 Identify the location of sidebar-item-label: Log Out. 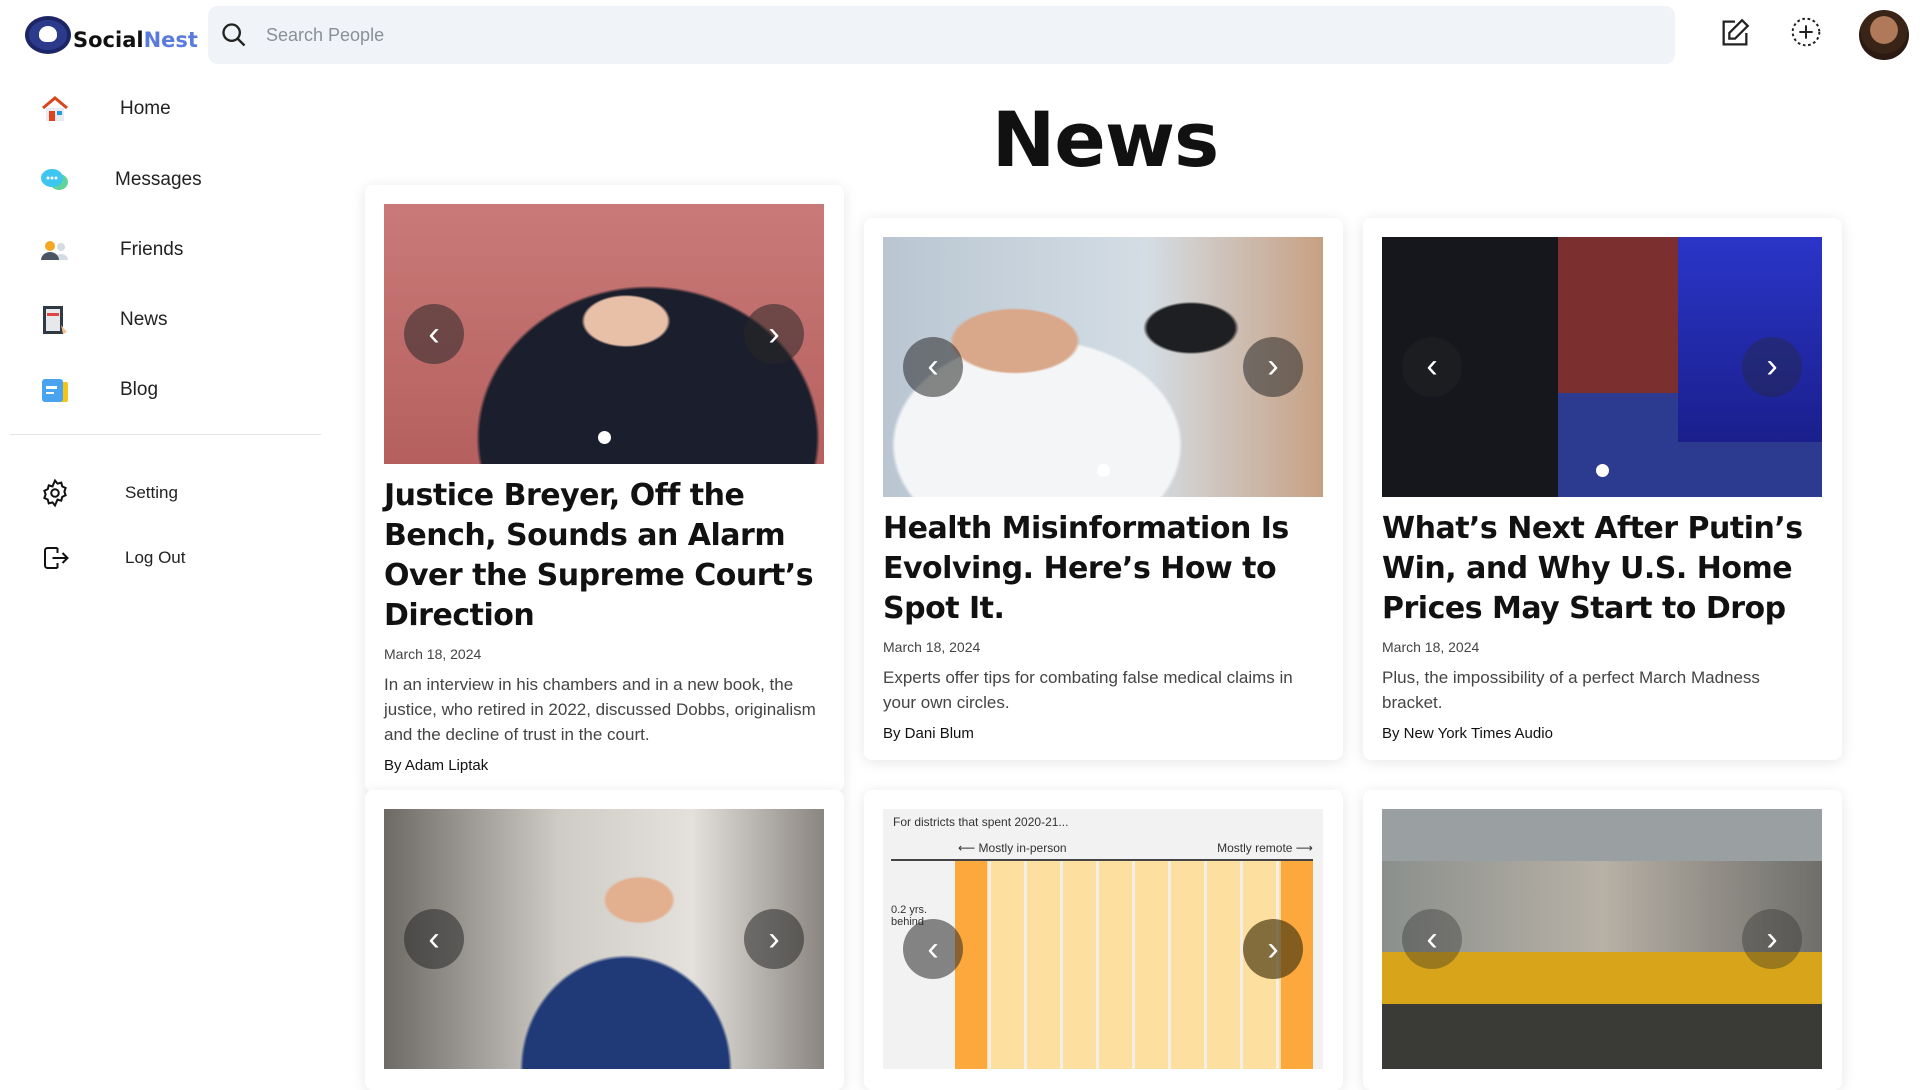
(155, 557).